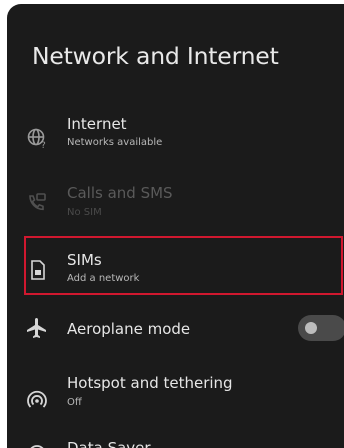 This screenshot has height=448, width=344. I want to click on calls-sms-label: Calls and SMS, so click(120, 193).